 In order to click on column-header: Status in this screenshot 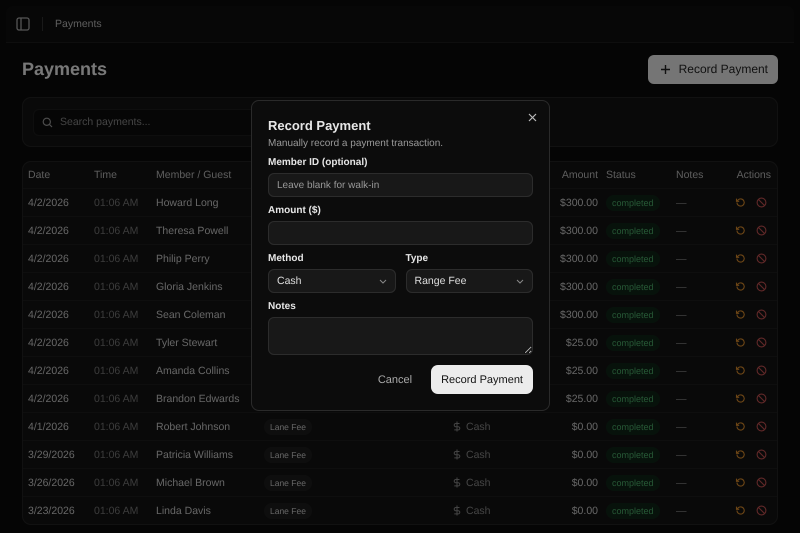, I will do `click(621, 175)`.